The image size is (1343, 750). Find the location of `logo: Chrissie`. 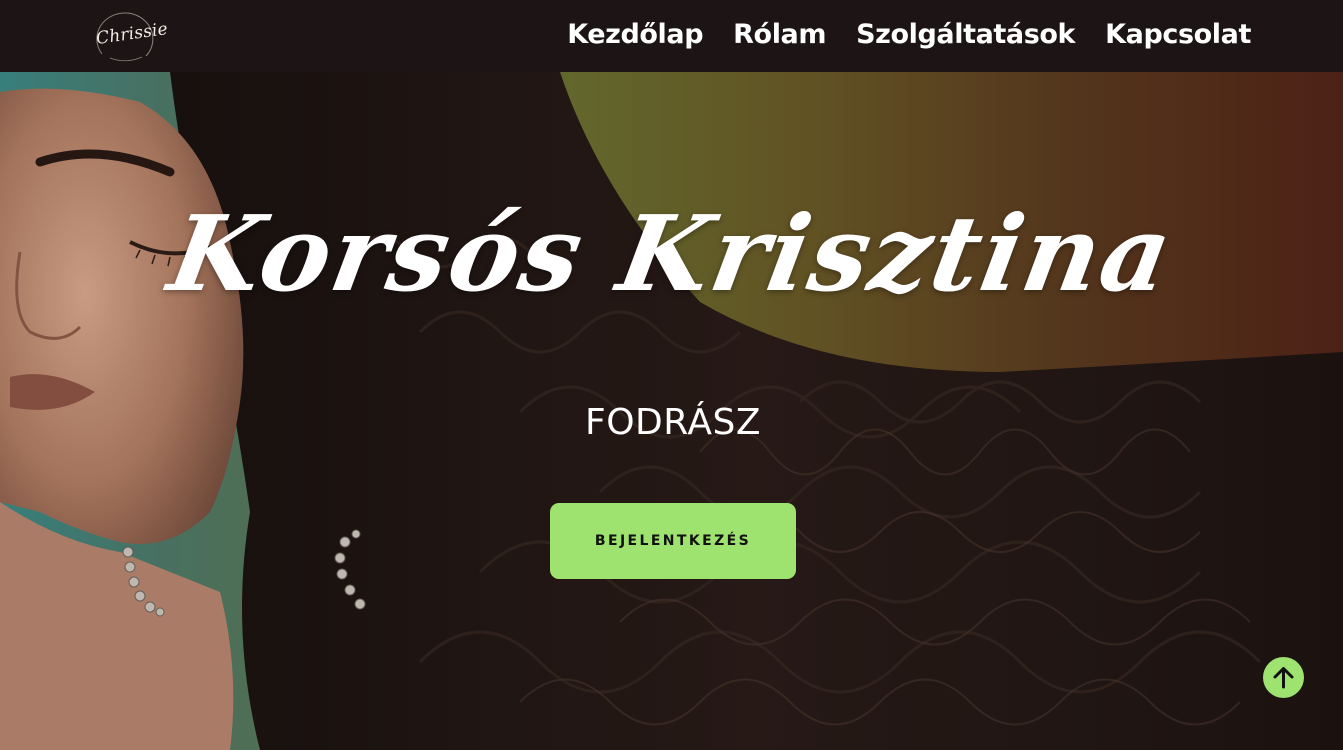

logo: Chrissie is located at coordinates (130, 39).